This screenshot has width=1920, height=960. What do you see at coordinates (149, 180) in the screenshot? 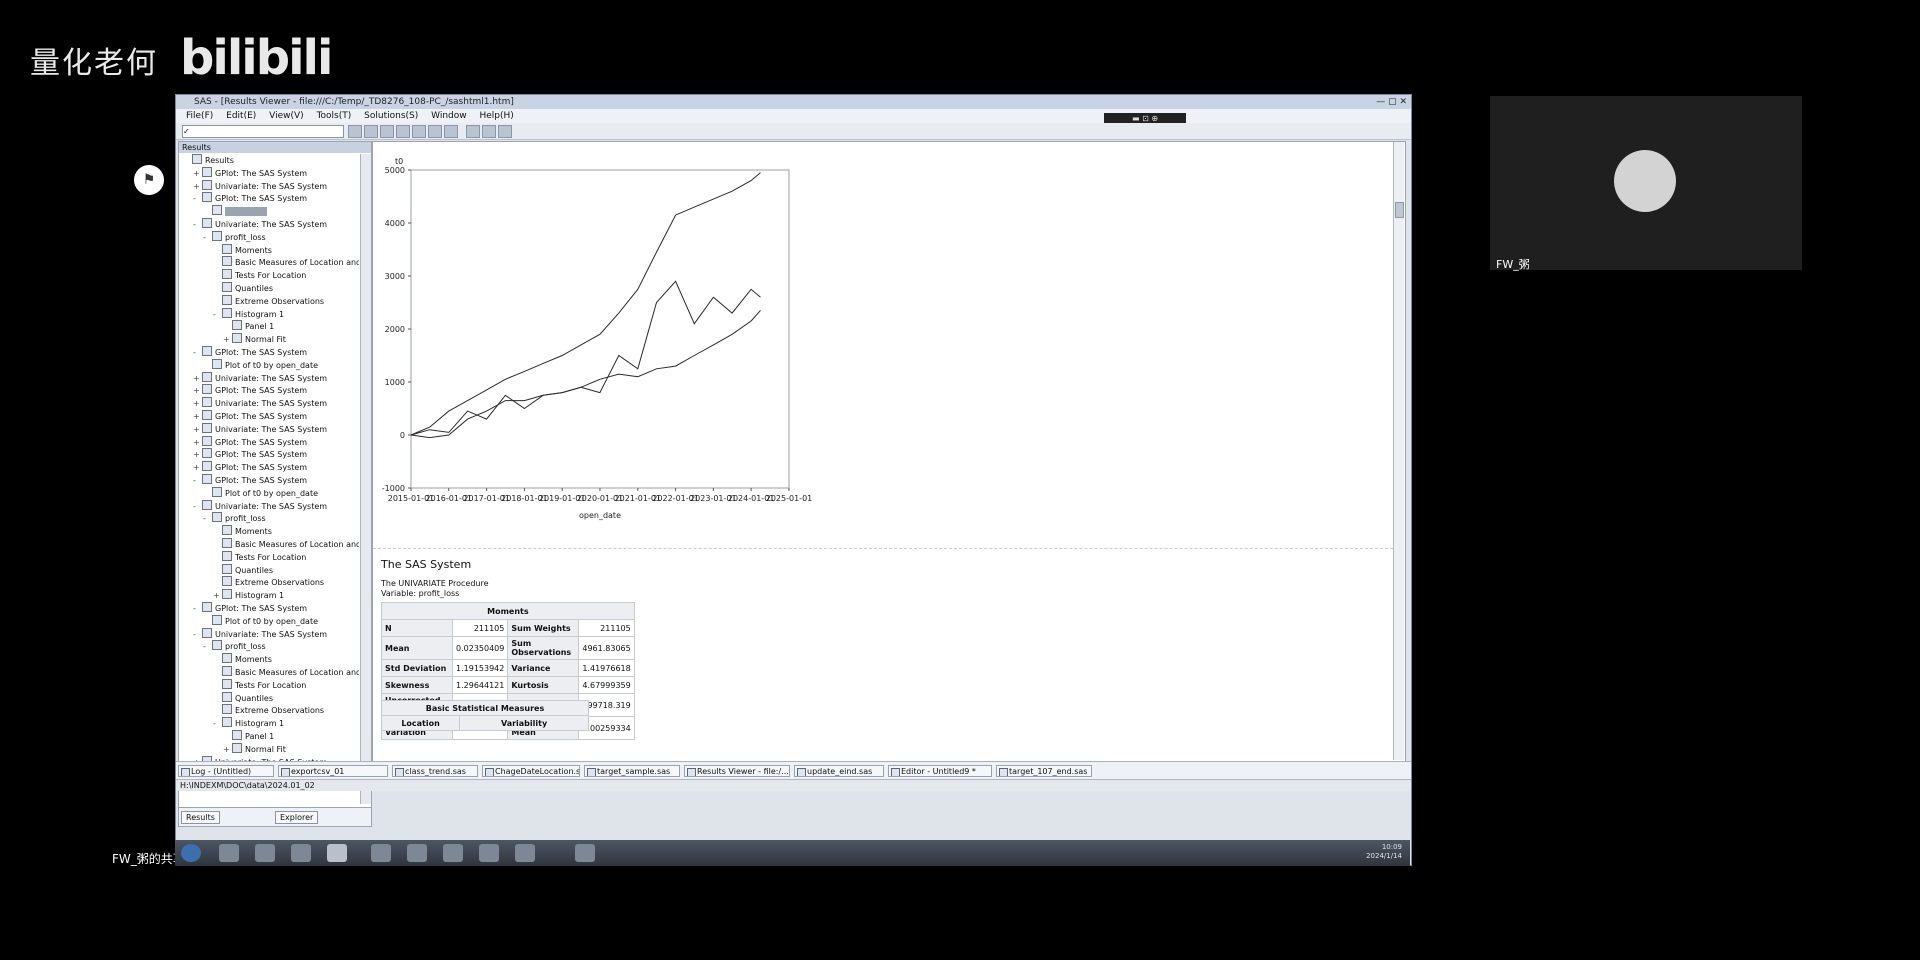
I see `share-tool-icon: ⚑` at bounding box center [149, 180].